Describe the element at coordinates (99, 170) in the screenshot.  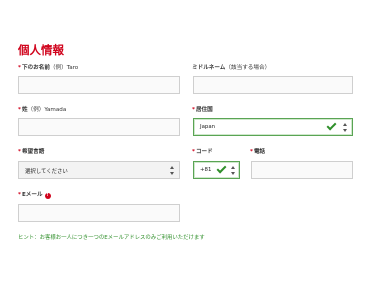
I see `language-select: 選択してください` at that location.